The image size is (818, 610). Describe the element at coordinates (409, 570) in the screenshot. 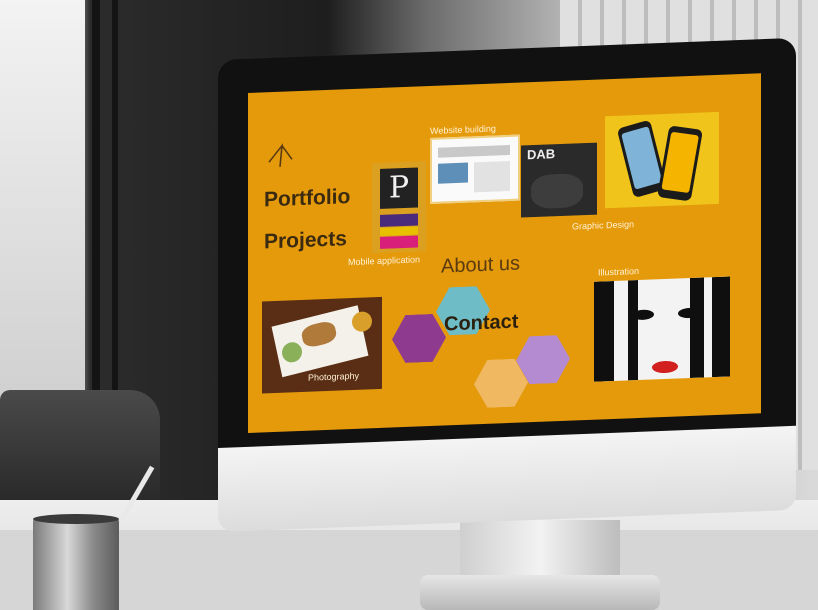

I see `desk-shadow` at that location.